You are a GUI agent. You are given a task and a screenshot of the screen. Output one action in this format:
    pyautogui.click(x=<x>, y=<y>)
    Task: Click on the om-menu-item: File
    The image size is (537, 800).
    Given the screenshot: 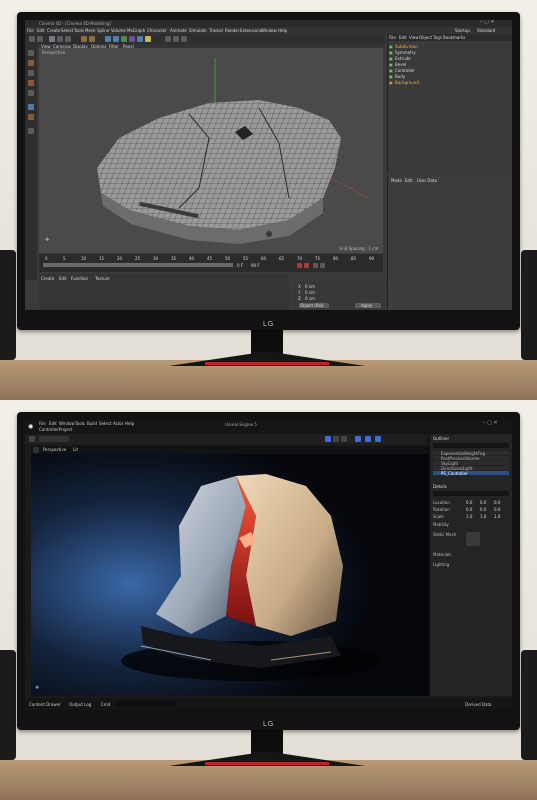 What is the action you would take?
    pyautogui.click(x=392, y=37)
    